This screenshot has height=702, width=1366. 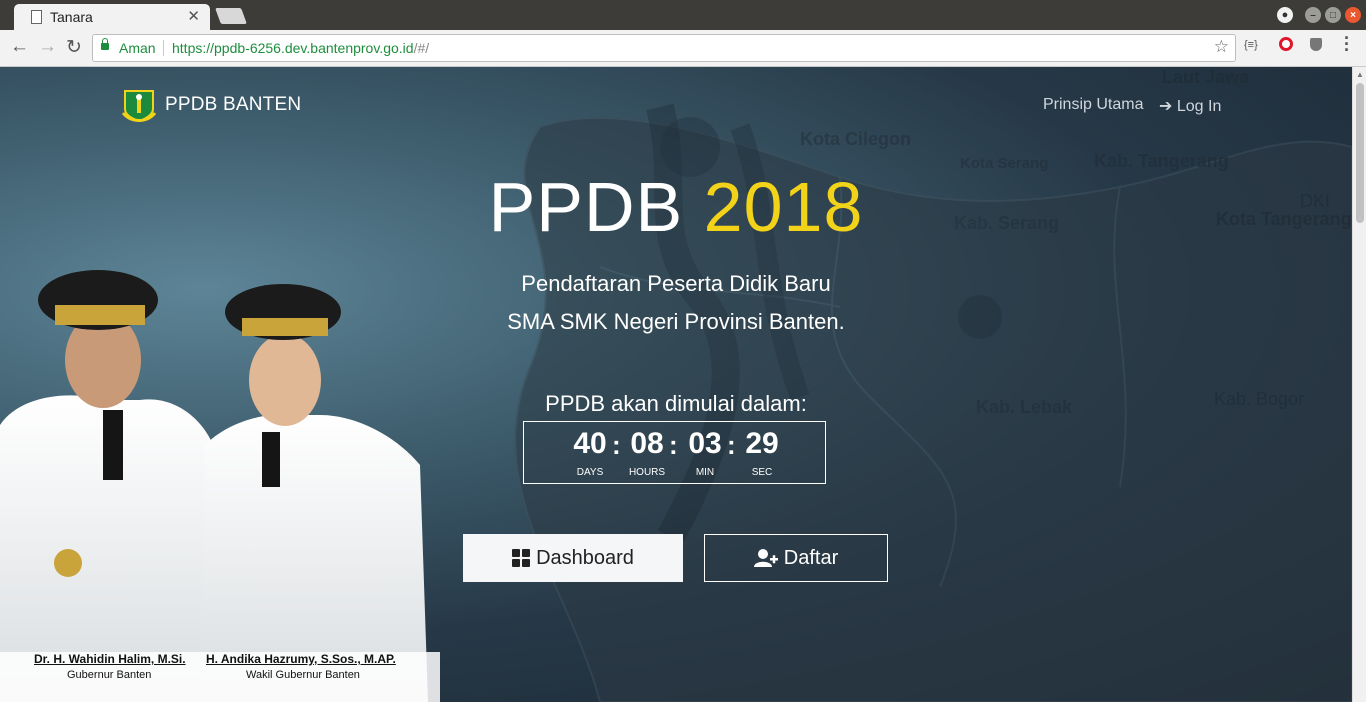 I want to click on register-label: Daftar, so click(x=811, y=557).